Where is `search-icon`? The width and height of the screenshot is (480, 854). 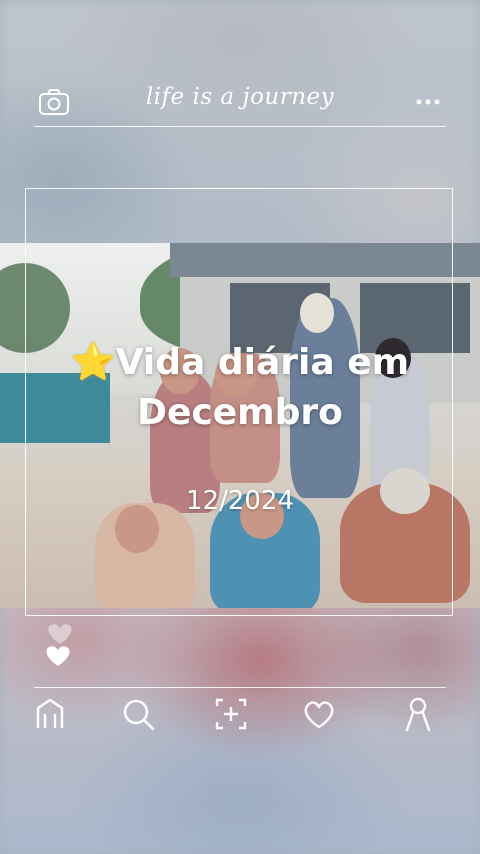 search-icon is located at coordinates (138, 714).